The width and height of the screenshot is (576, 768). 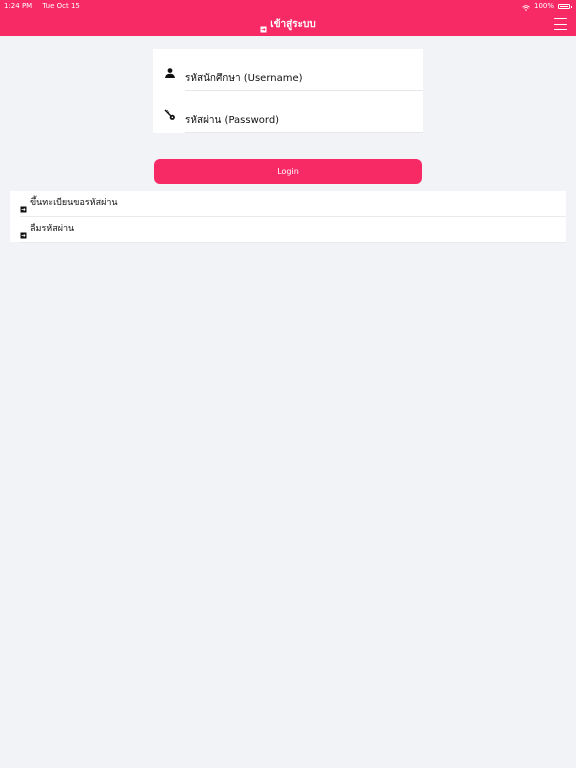 I want to click on status-date: Tue Oct 15, so click(x=61, y=6).